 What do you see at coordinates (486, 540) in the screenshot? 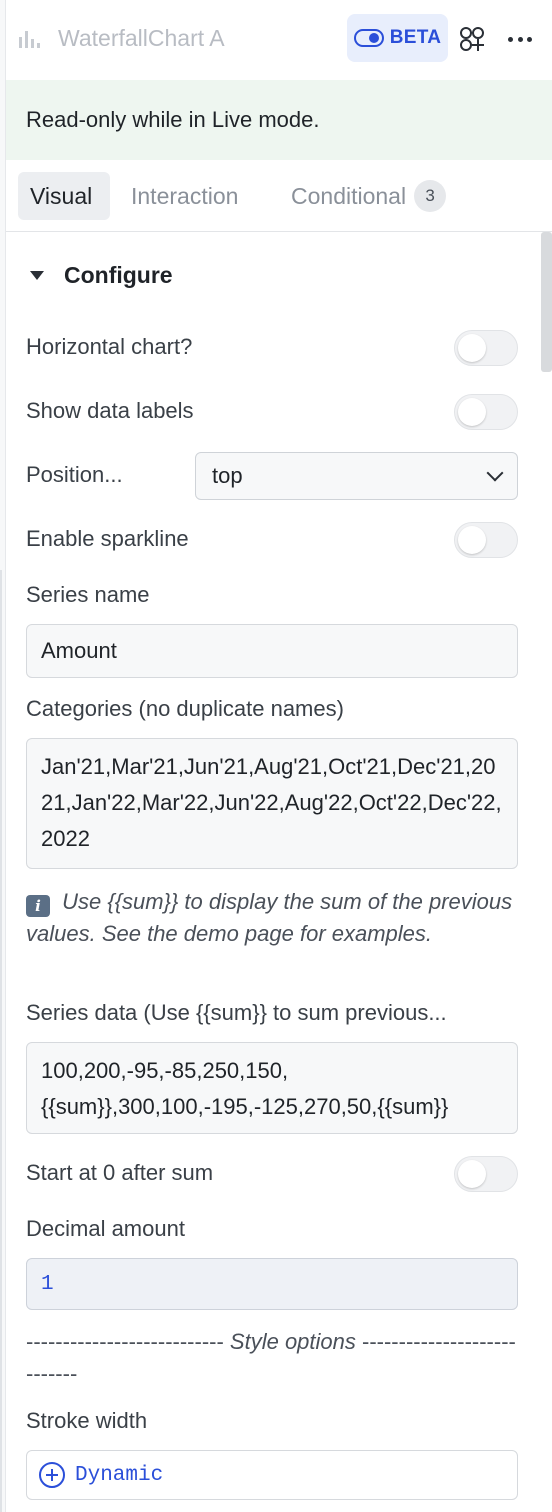
I see `enable-sparkline-toggle` at bounding box center [486, 540].